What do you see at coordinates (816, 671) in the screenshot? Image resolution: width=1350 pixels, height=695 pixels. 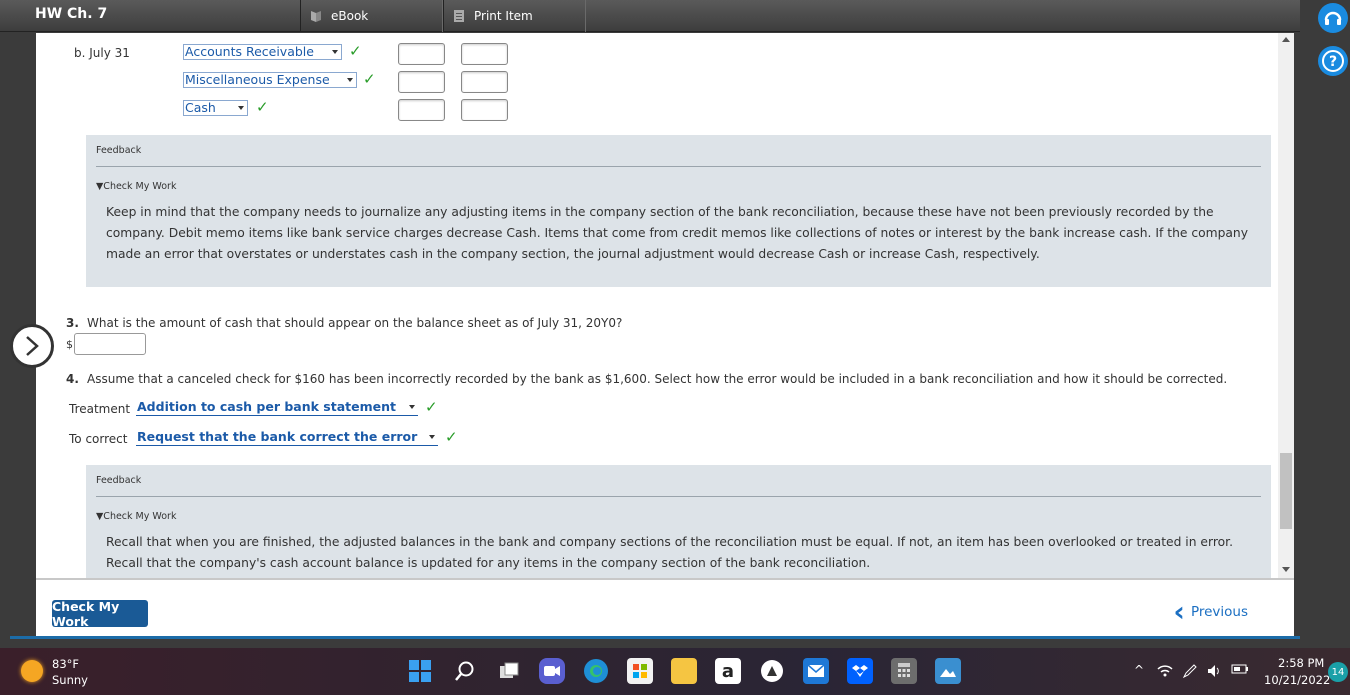 I see `mail-icon` at bounding box center [816, 671].